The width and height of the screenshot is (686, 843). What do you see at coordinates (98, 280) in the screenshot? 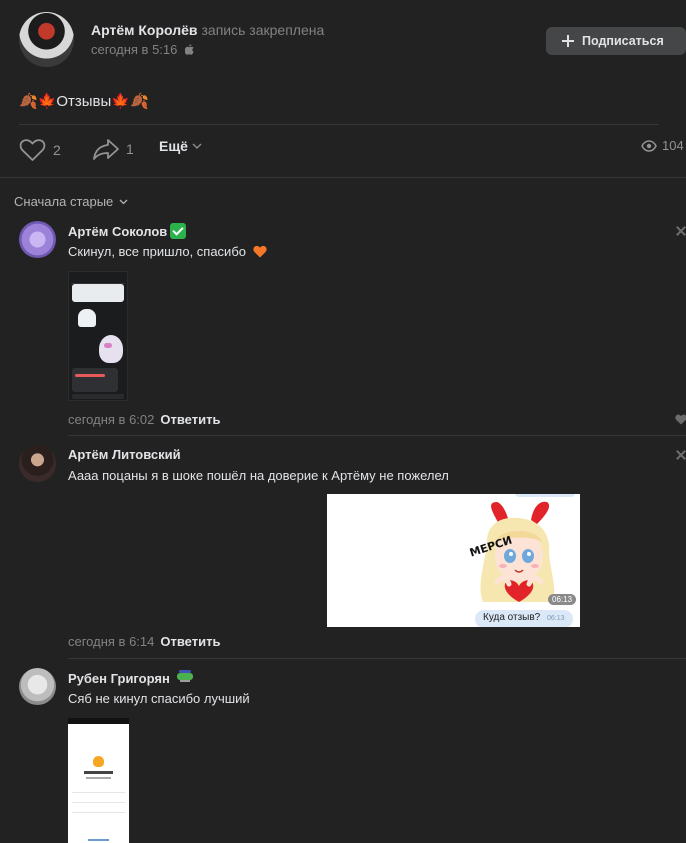
I see `chat-header` at bounding box center [98, 280].